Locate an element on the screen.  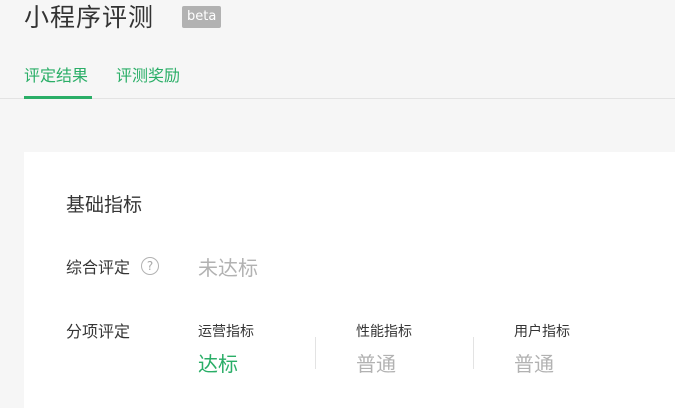
overall-rating-value: 未达标 is located at coordinates (228, 268).